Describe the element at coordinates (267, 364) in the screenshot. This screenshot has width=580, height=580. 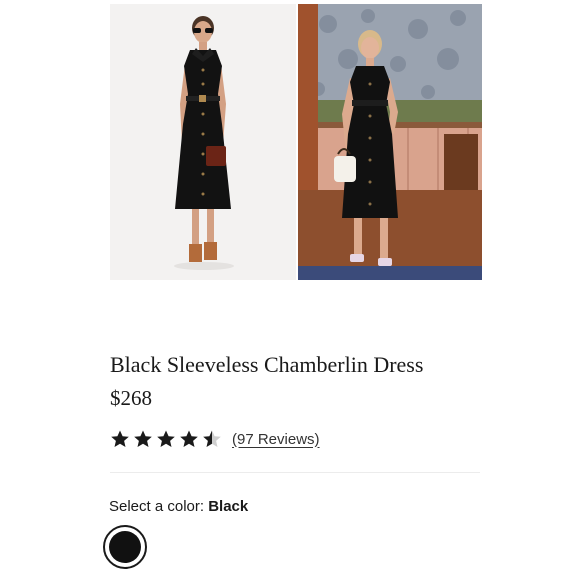
I see `product-title: Black Sleeveless Chamberlin Dress` at that location.